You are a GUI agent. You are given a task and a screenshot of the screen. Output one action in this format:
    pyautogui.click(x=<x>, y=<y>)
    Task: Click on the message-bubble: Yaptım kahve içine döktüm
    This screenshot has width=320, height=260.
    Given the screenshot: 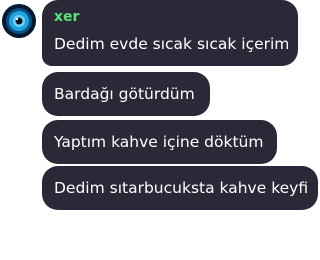 What is the action you would take?
    pyautogui.click(x=159, y=142)
    